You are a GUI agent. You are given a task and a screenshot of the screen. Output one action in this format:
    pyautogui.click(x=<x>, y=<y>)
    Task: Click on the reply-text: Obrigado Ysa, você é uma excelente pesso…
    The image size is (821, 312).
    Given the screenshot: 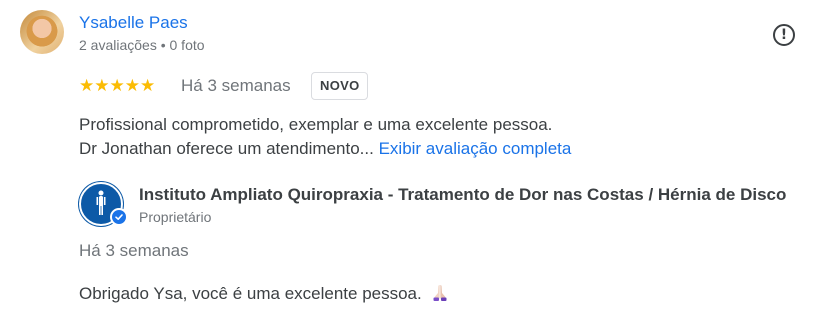 What is the action you would take?
    pyautogui.click(x=264, y=293)
    